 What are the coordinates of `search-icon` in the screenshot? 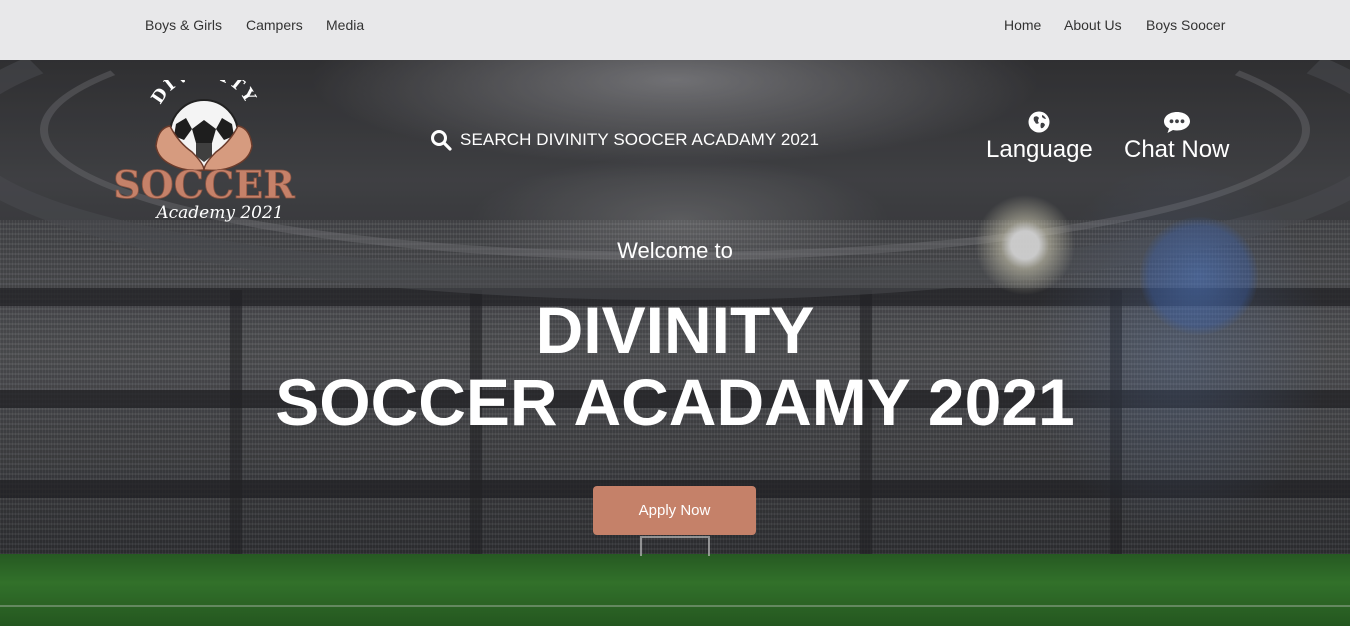 It's located at (441, 140).